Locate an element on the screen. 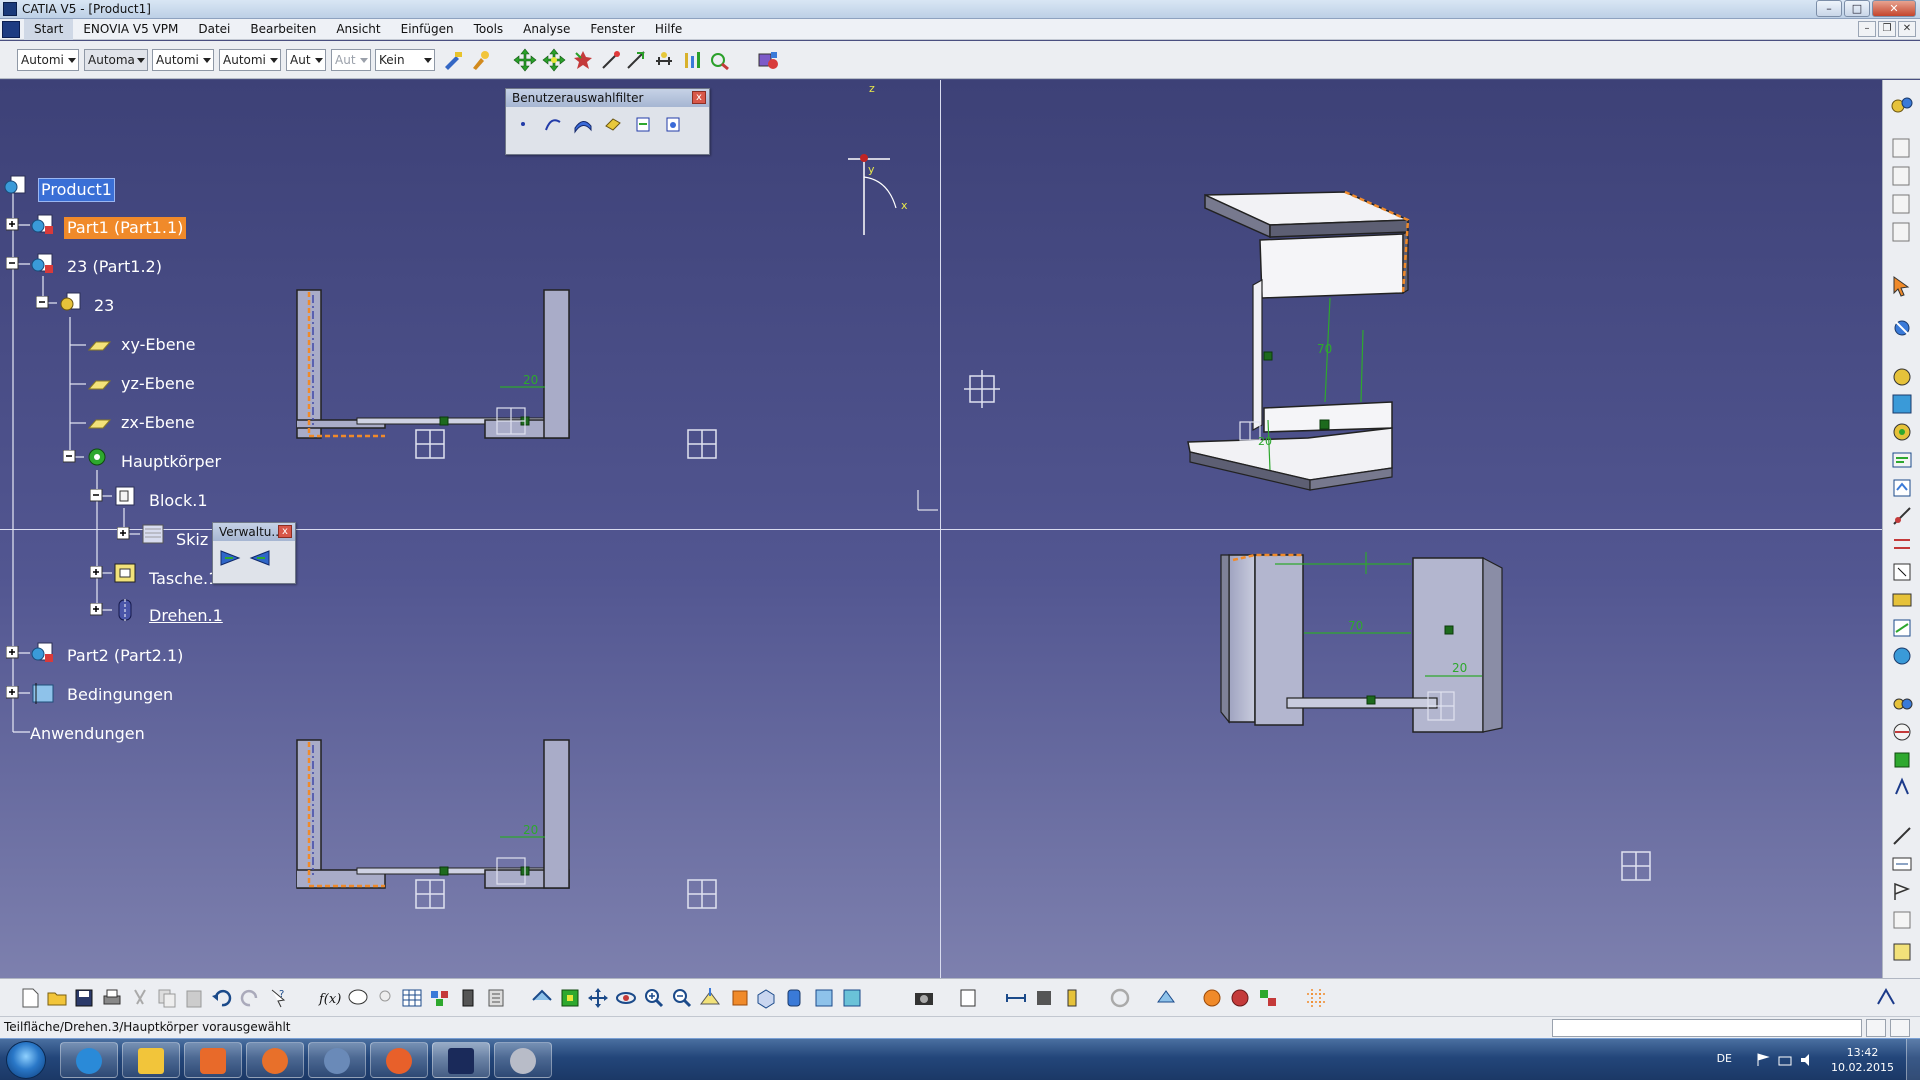 This screenshot has width=1920, height=1080. user-selection-filter-toolbar: Benutzerauswahlfilter x is located at coordinates (607, 121).